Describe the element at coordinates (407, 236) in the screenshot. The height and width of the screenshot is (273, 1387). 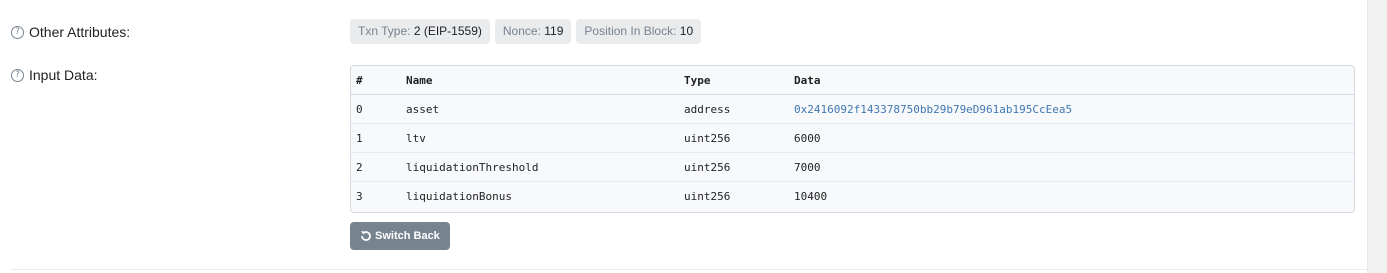
I see `switch-back-label: Switch Back` at that location.